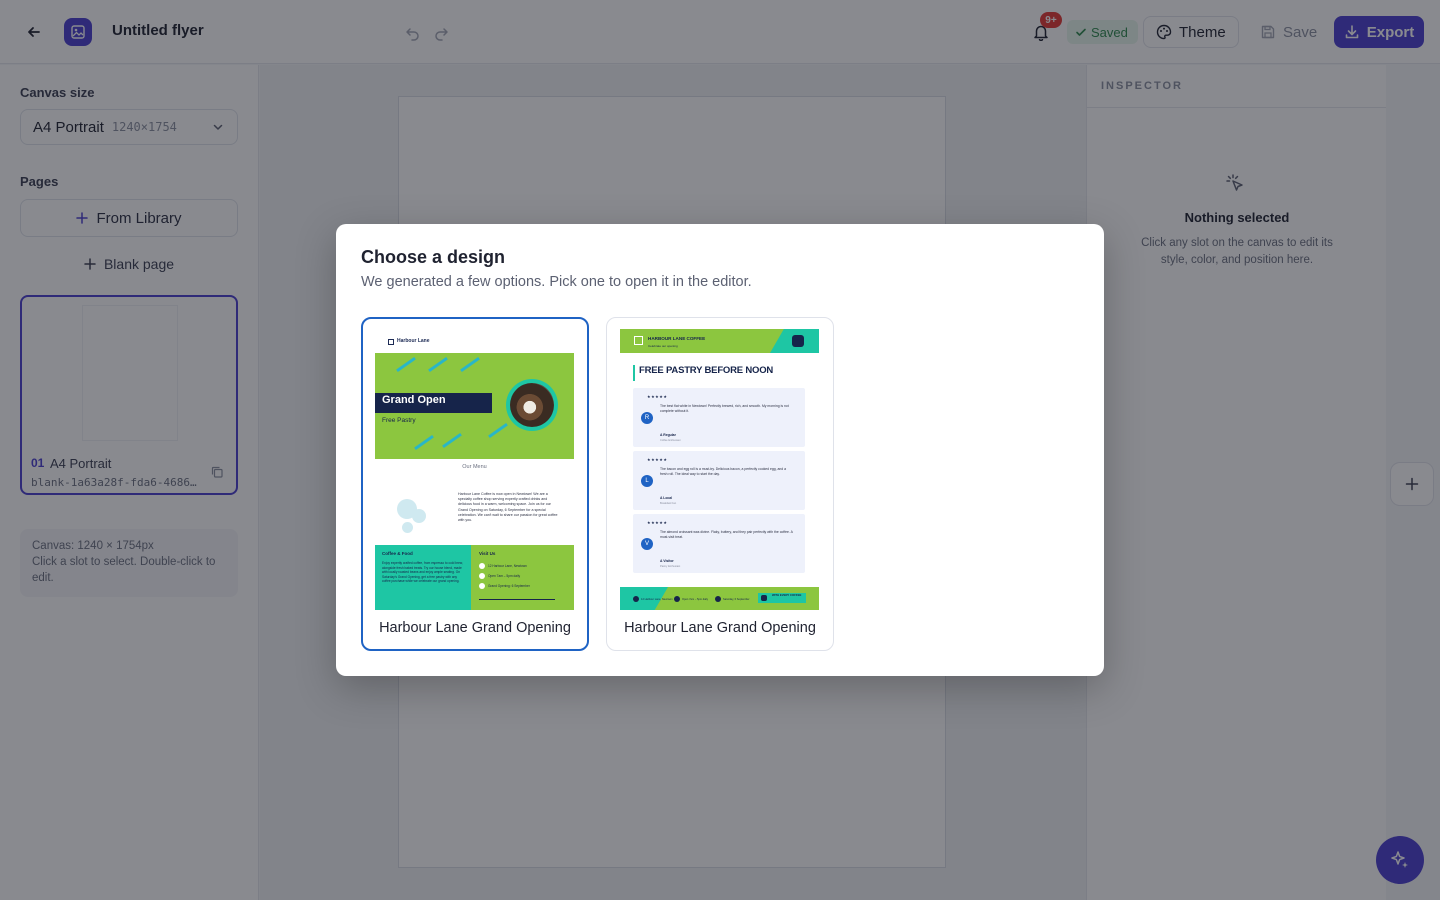  What do you see at coordinates (504, 576) in the screenshot?
I see `flyer-visit-text: Open 7am – 5pm daily` at bounding box center [504, 576].